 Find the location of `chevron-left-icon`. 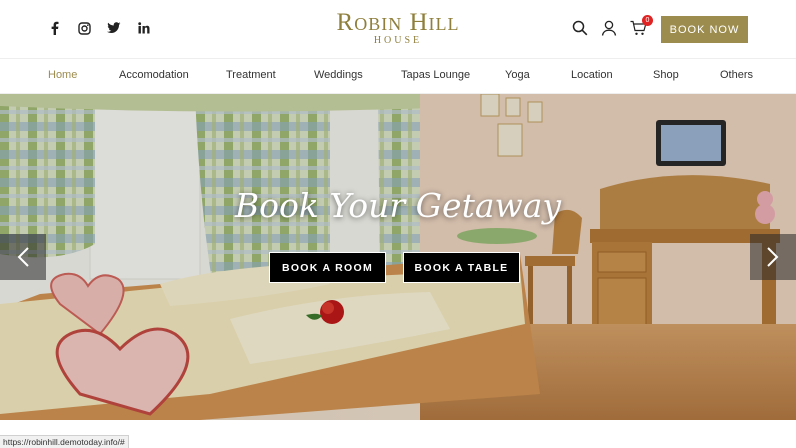

chevron-left-icon is located at coordinates (23, 257).